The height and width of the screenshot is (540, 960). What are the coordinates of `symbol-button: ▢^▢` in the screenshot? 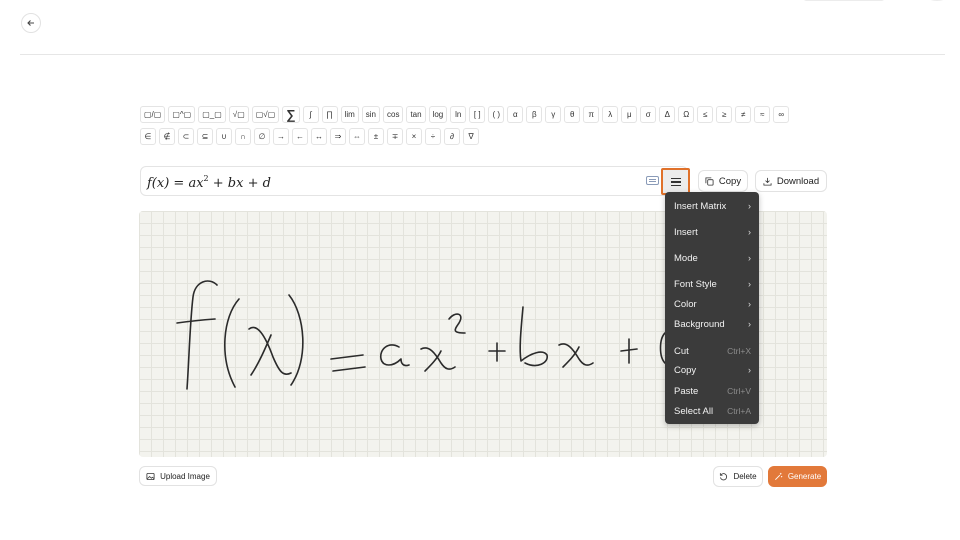 It's located at (182, 114).